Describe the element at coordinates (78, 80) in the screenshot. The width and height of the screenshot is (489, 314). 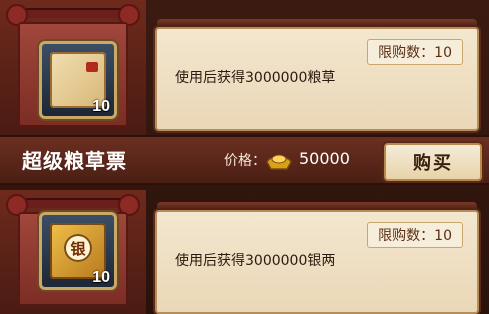
I see `item-icon-slot: 10` at that location.